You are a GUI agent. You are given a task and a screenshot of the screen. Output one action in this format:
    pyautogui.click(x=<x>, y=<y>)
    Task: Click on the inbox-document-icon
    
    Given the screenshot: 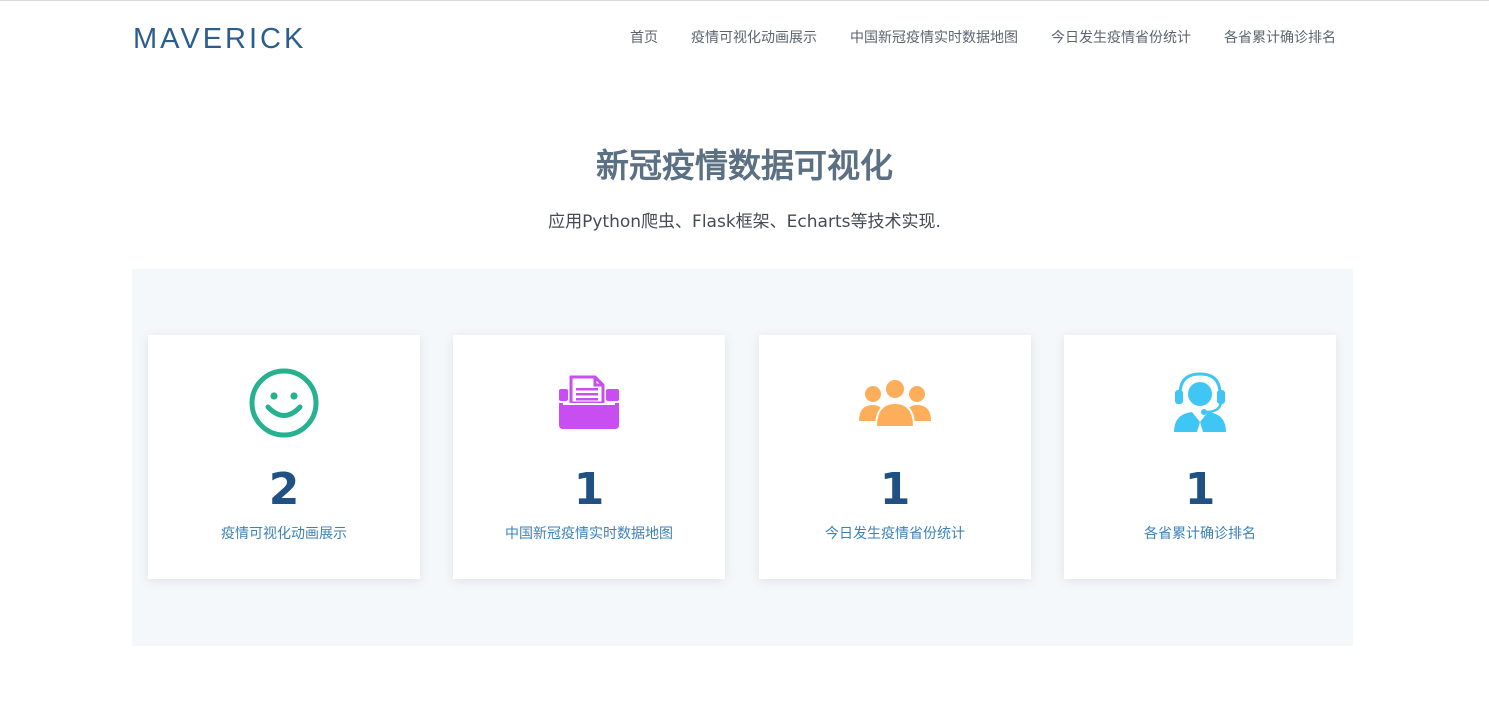 What is the action you would take?
    pyautogui.click(x=589, y=403)
    